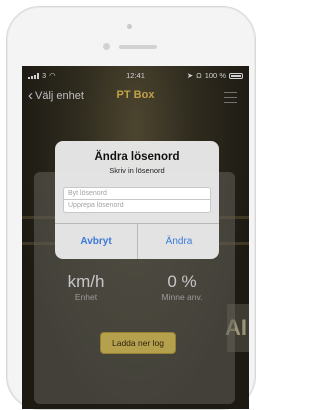 This screenshot has width=320, height=410. I want to click on dialog-title: Ändra lösenord, so click(137, 157).